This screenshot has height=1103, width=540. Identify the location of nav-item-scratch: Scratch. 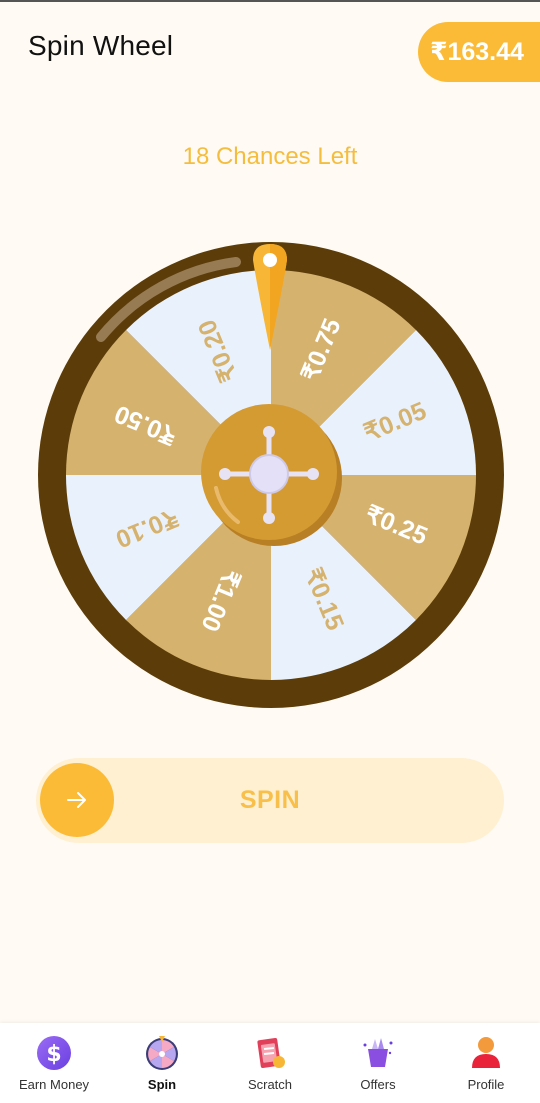
(270, 1063).